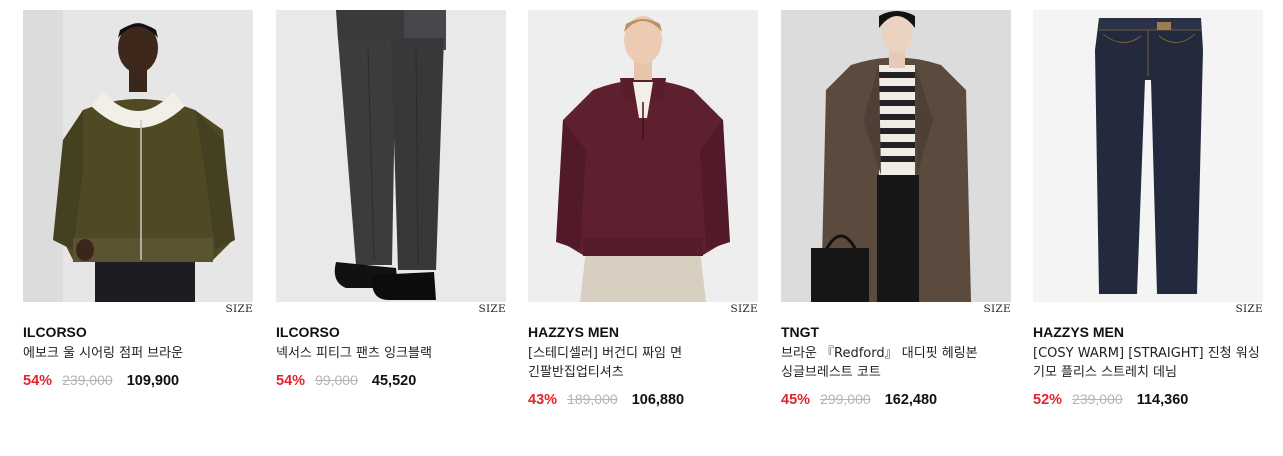 The height and width of the screenshot is (456, 1283). What do you see at coordinates (336, 380) in the screenshot?
I see `original-price: 99,000` at bounding box center [336, 380].